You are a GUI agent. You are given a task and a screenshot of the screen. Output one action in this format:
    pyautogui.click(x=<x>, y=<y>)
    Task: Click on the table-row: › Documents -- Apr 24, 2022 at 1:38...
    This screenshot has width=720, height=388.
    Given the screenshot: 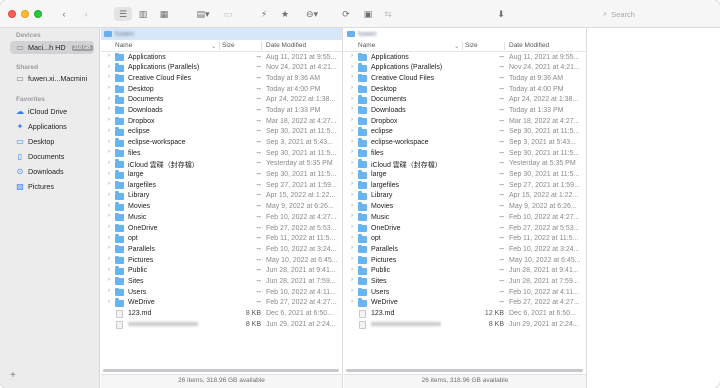 What is the action you would take?
    pyautogui.click(x=465, y=100)
    